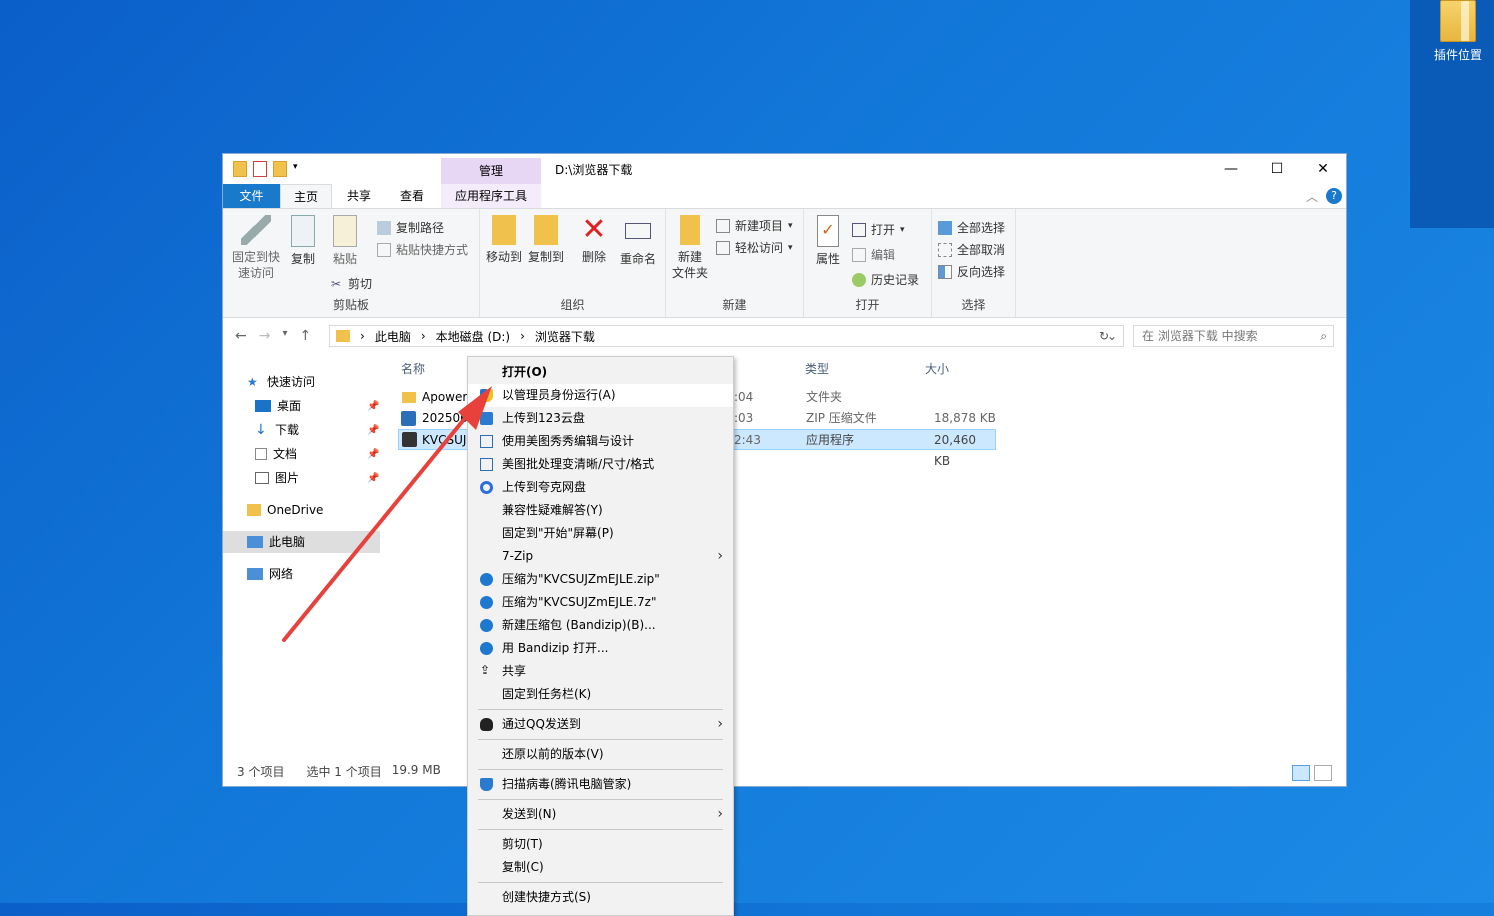  What do you see at coordinates (937, 368) in the screenshot?
I see `column-header-size: 大小` at bounding box center [937, 368].